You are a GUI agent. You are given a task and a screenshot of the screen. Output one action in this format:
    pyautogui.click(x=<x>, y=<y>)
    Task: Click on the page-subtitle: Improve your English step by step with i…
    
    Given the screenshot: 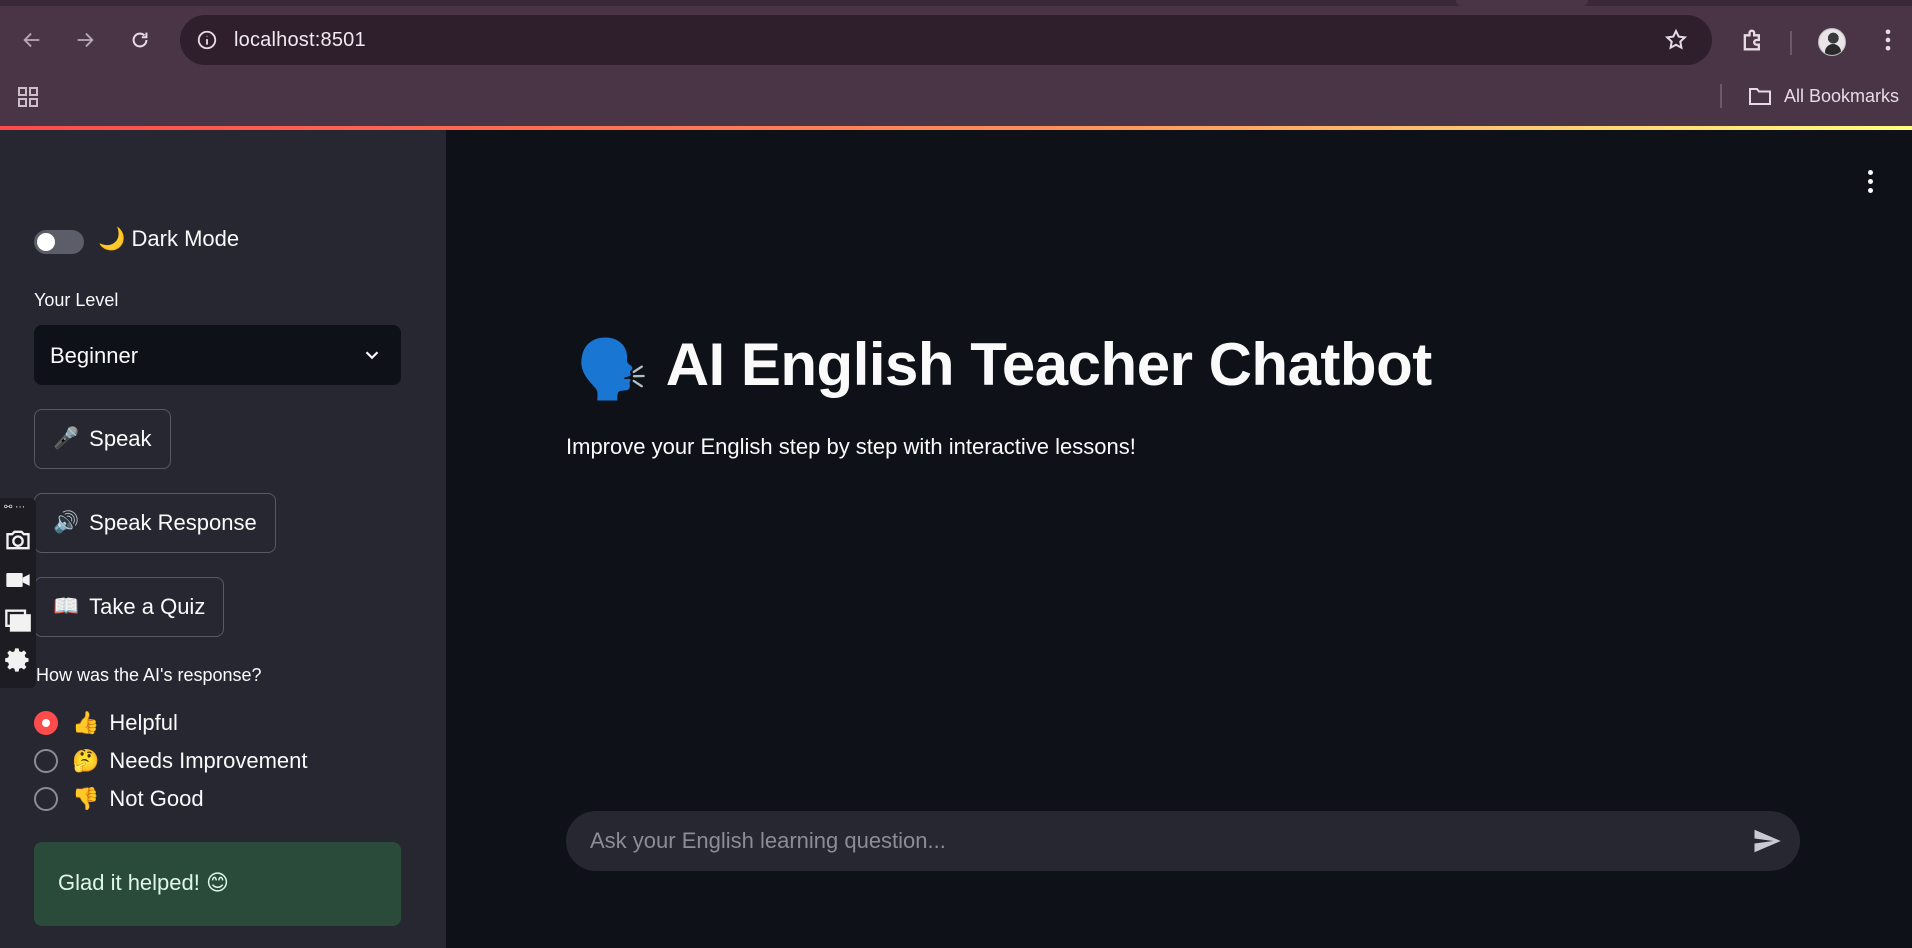 What is the action you would take?
    pyautogui.click(x=851, y=446)
    